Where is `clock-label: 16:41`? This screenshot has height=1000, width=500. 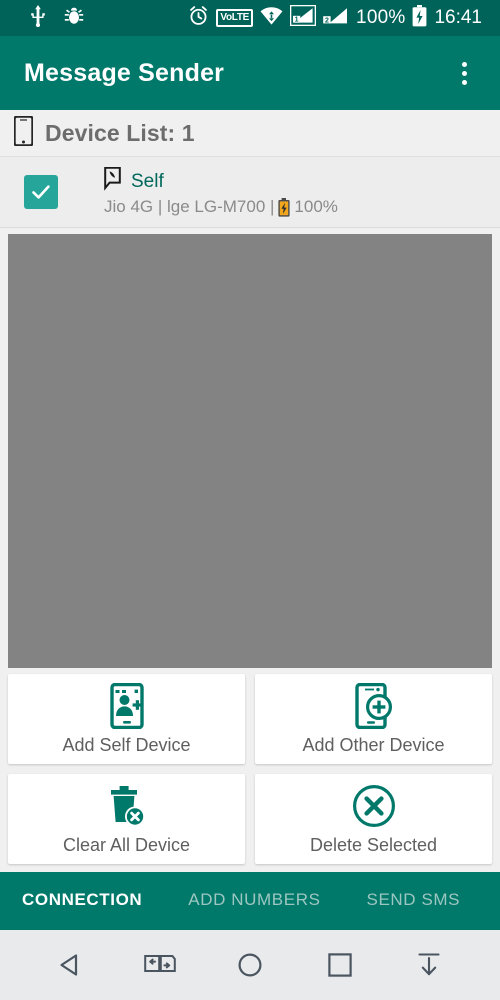
clock-label: 16:41 is located at coordinates (458, 17).